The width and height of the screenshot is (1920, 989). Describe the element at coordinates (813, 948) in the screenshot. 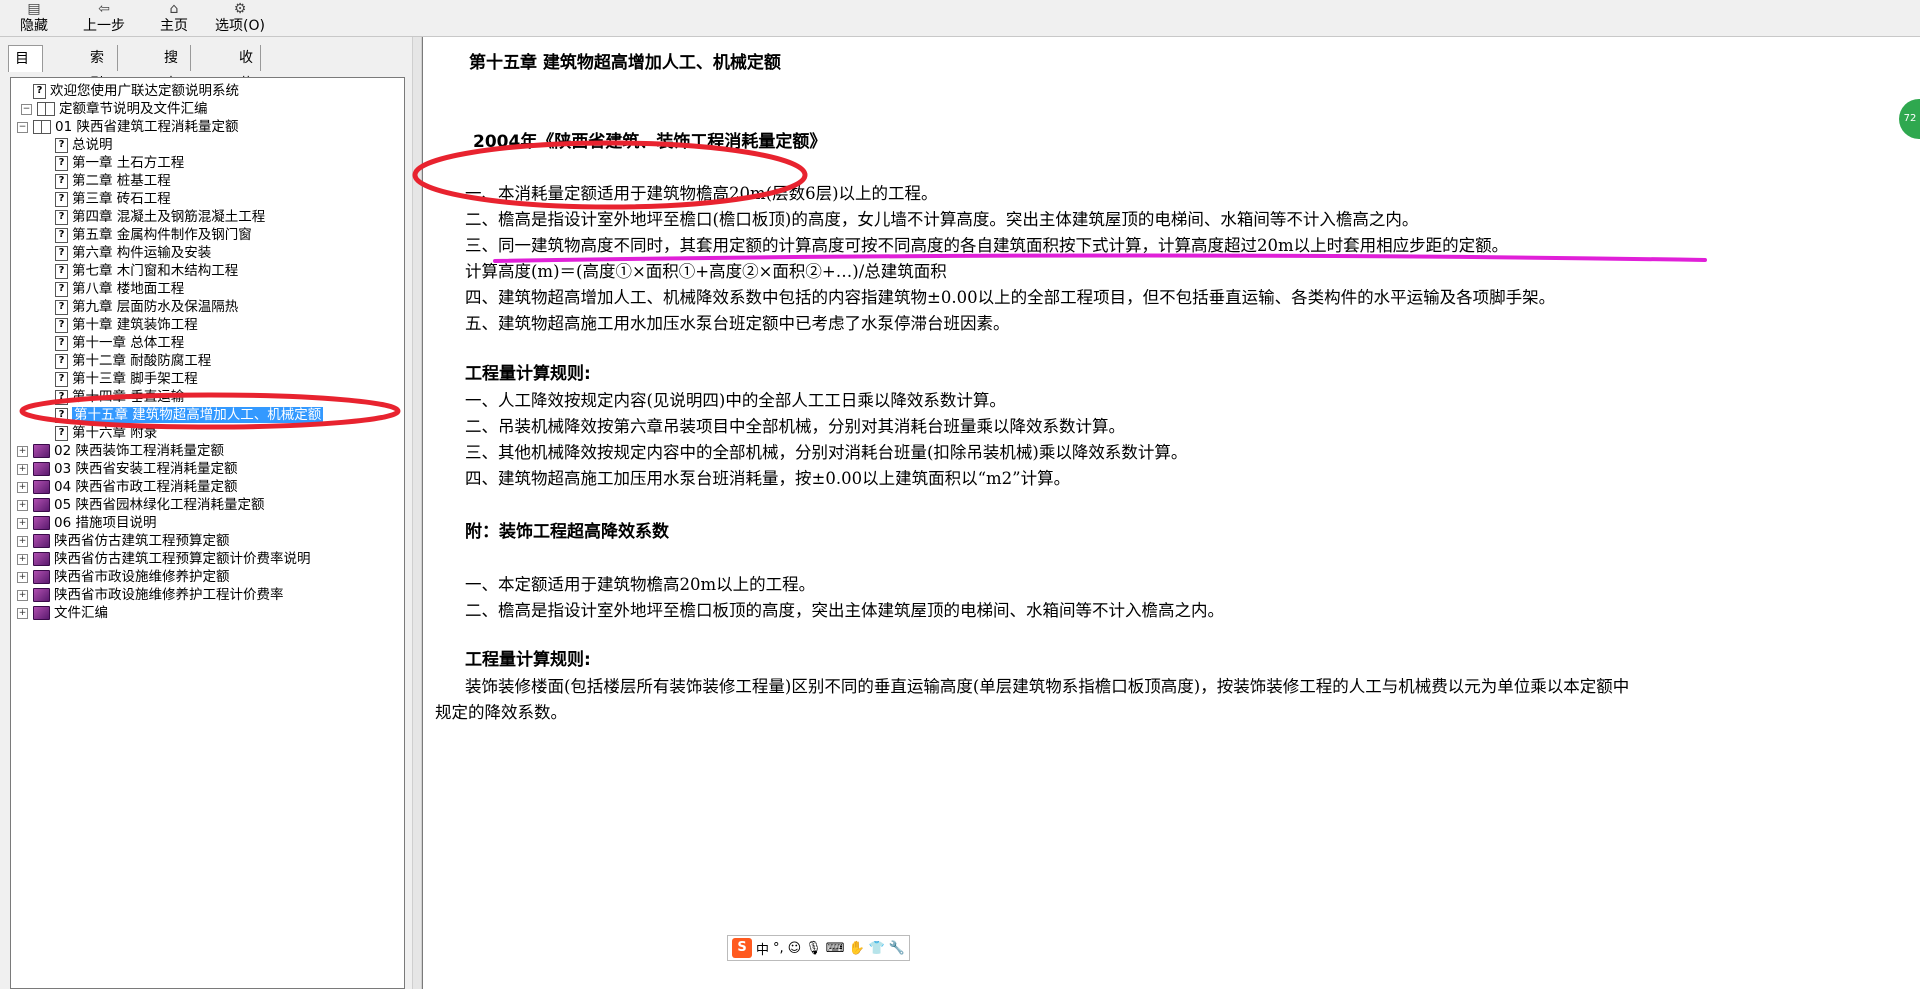

I see `microphone-icon: 🎙` at that location.